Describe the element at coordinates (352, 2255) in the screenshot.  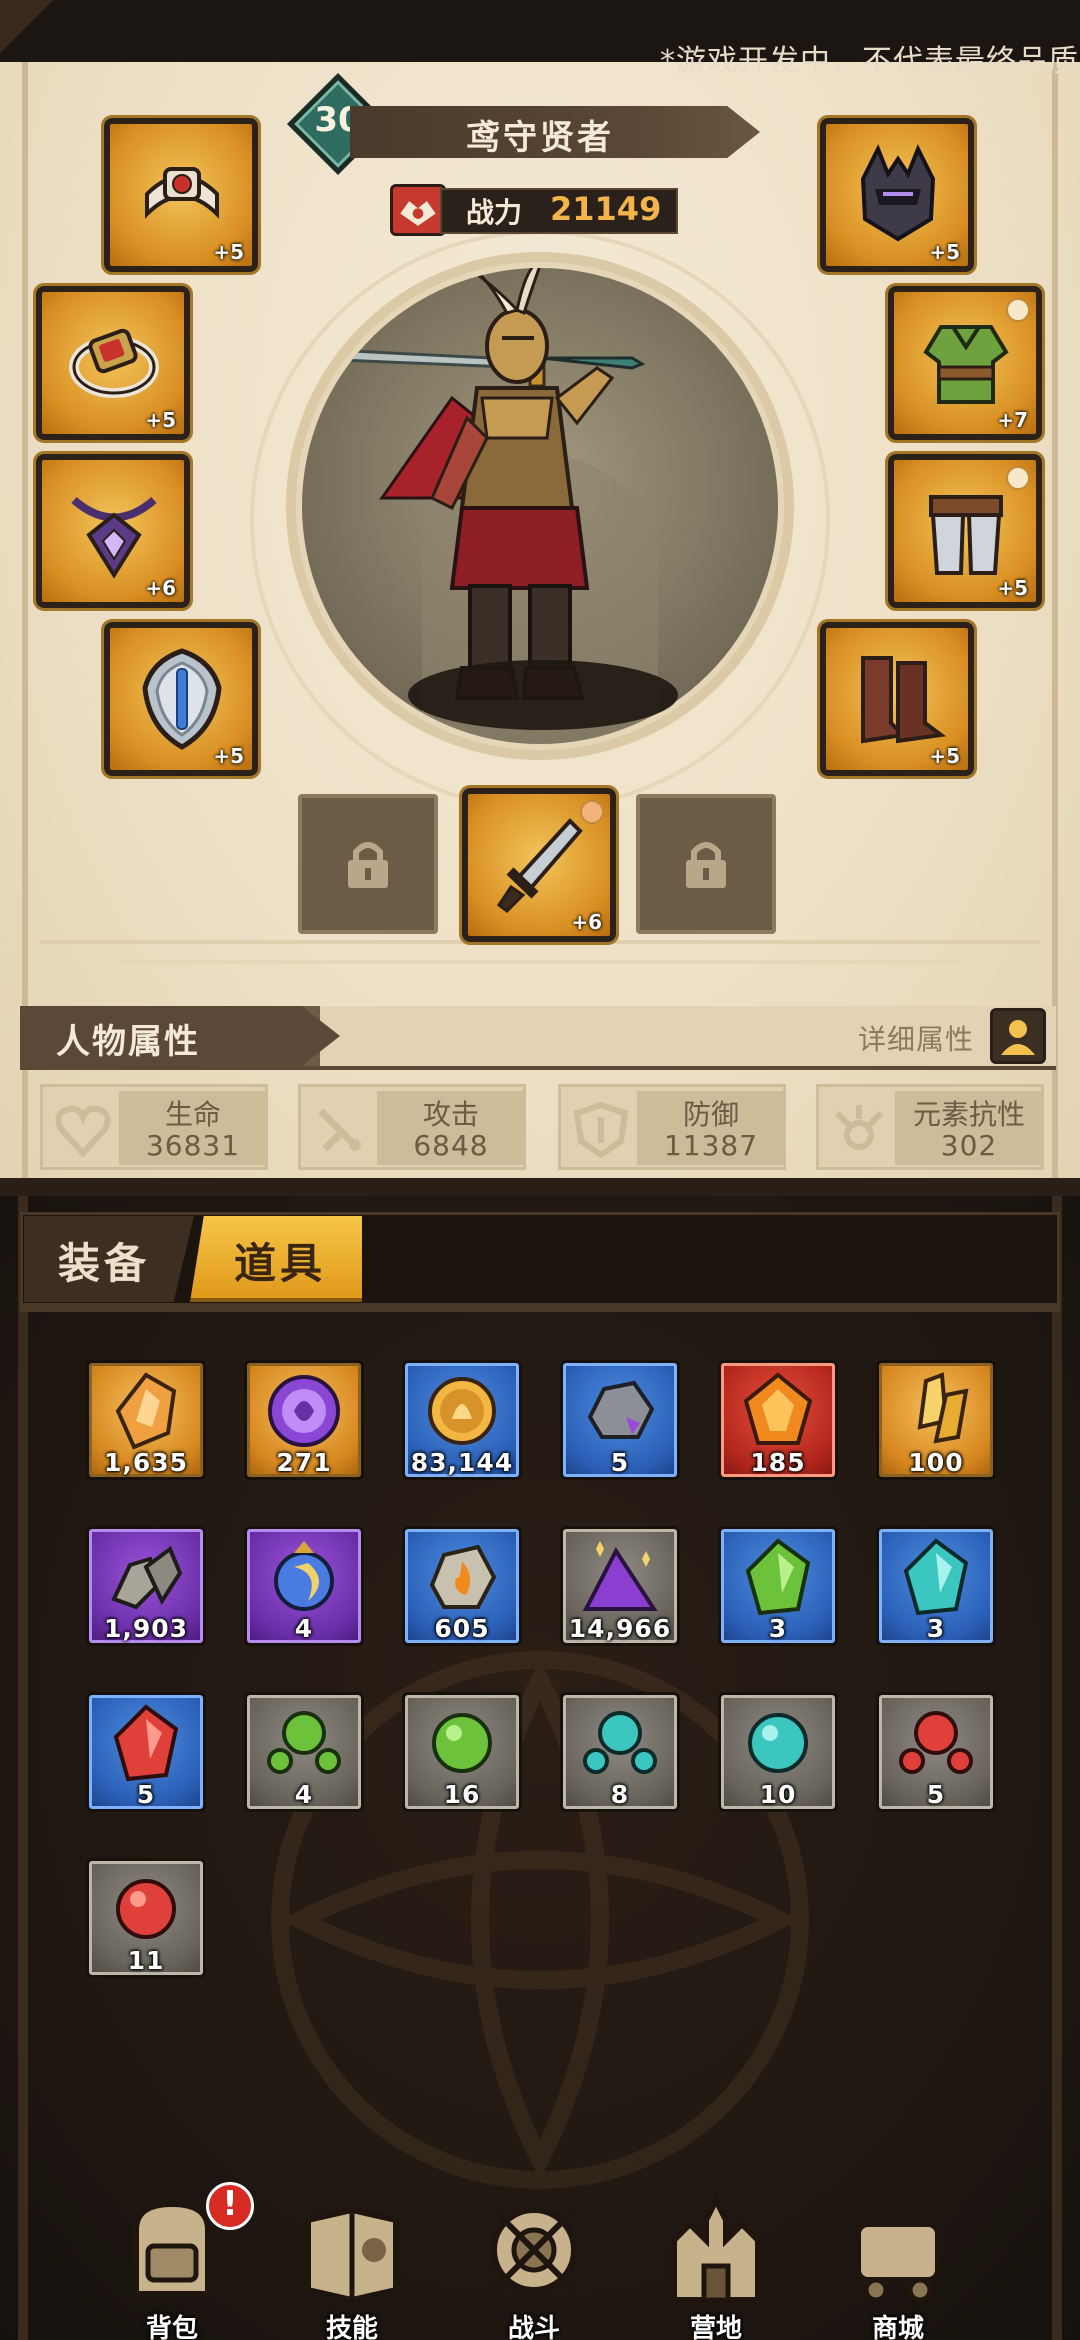
I see `skill-book-icon` at that location.